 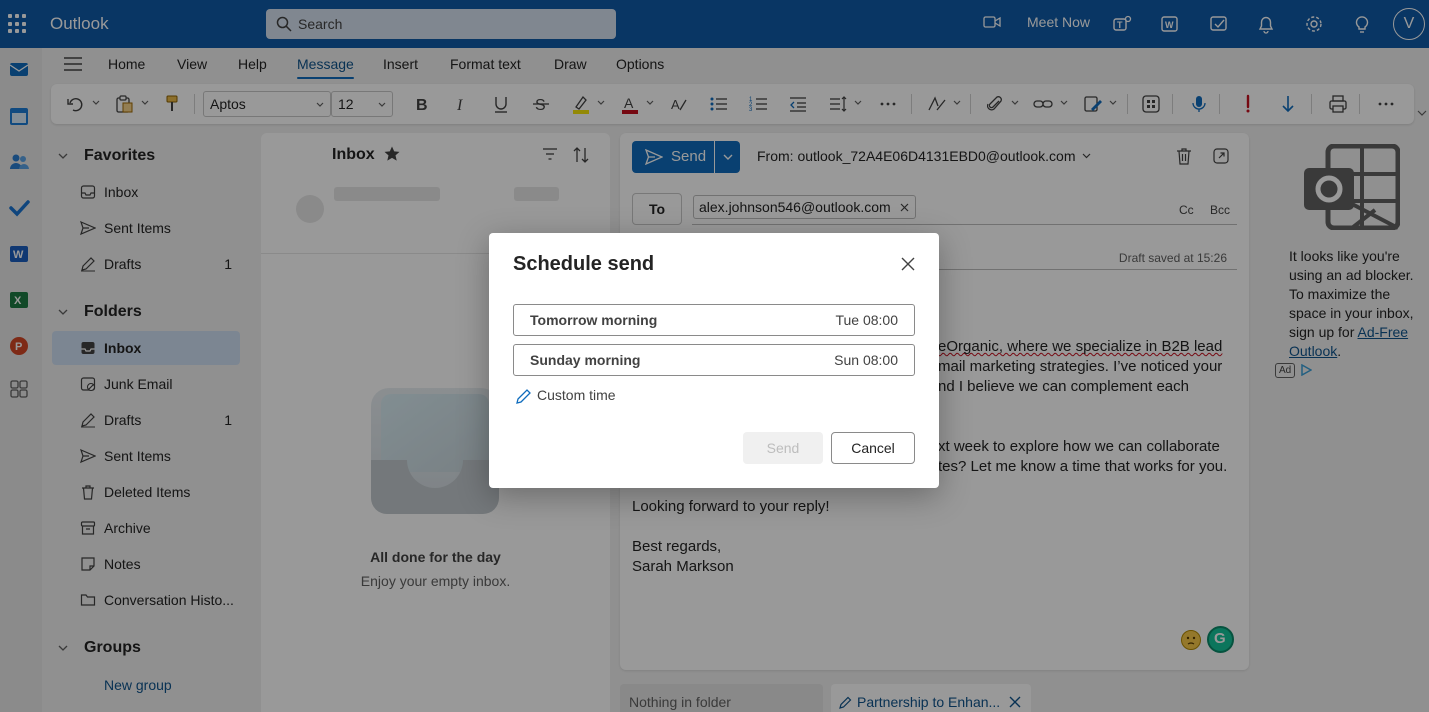 I want to click on option-label: Tomorrow morning, so click(x=594, y=320).